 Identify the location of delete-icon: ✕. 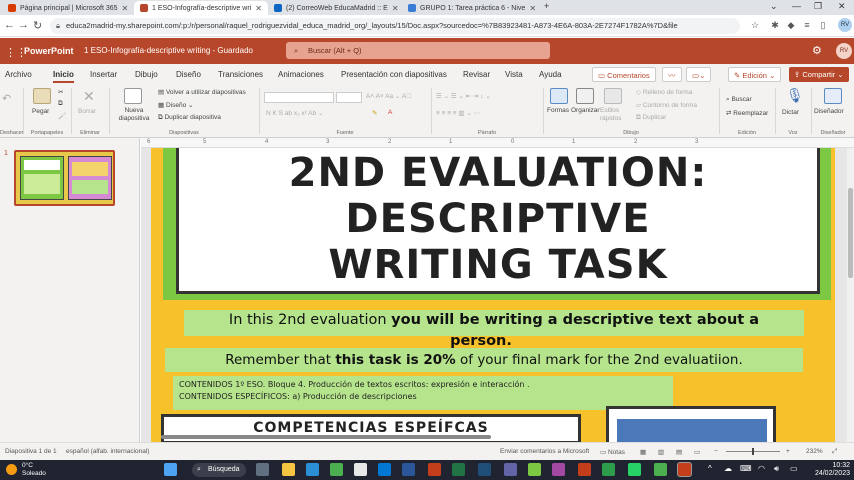
(89, 96).